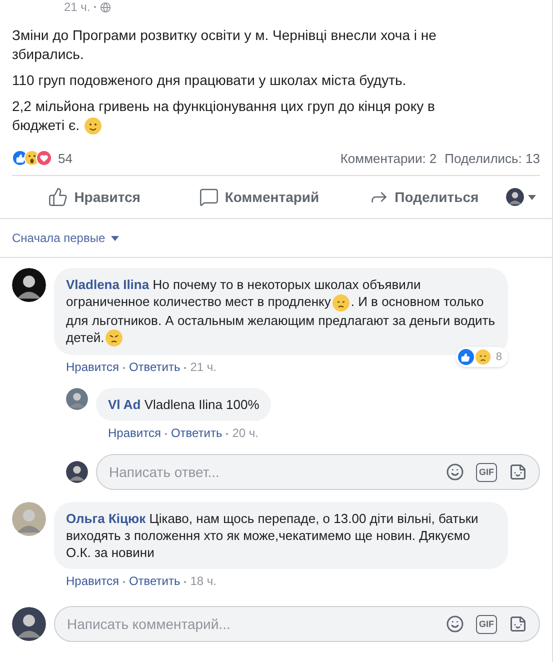 The image size is (553, 662). Describe the element at coordinates (259, 197) in the screenshot. I see `post-action-button: Комментарий` at that location.